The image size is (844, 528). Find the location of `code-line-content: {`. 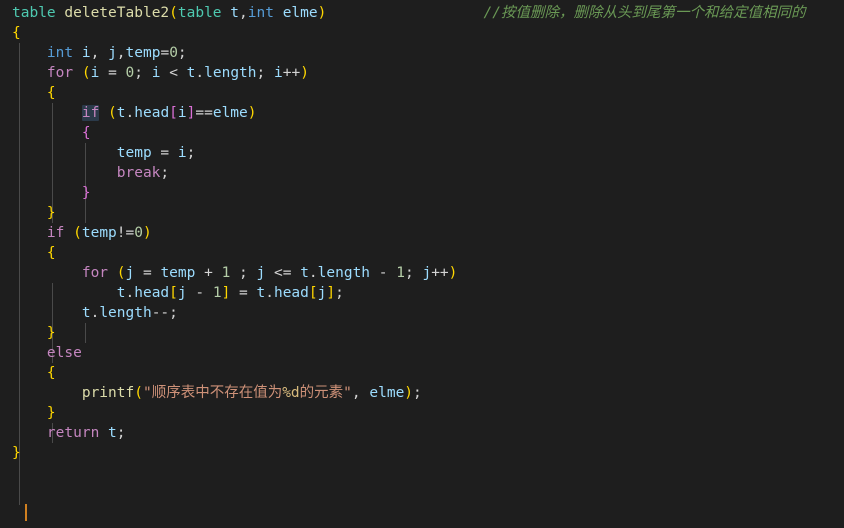

code-line-content: { is located at coordinates (34, 253).